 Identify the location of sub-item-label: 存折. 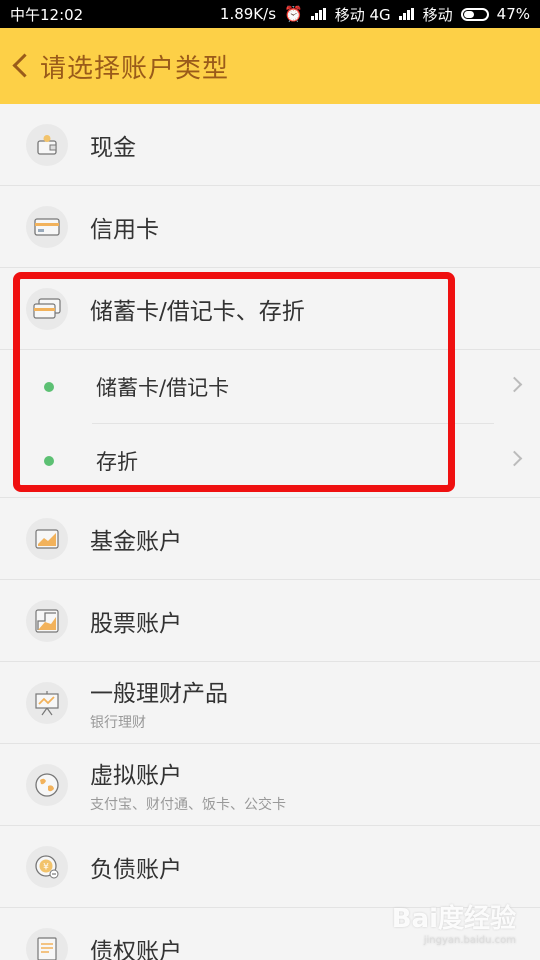
(117, 461).